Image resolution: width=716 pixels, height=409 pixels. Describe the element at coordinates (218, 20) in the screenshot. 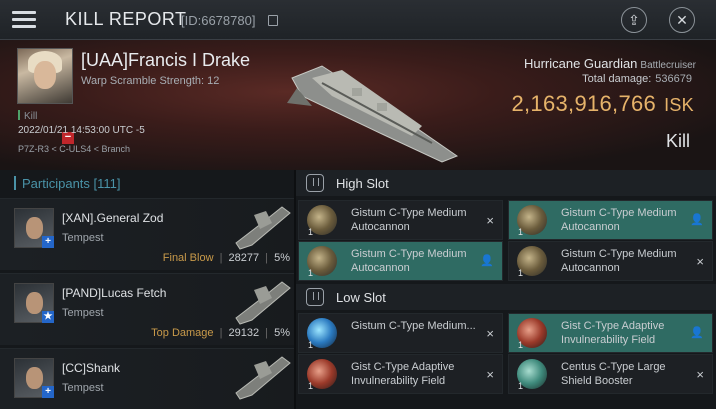

I see `report-id: [ID:6678780]` at that location.